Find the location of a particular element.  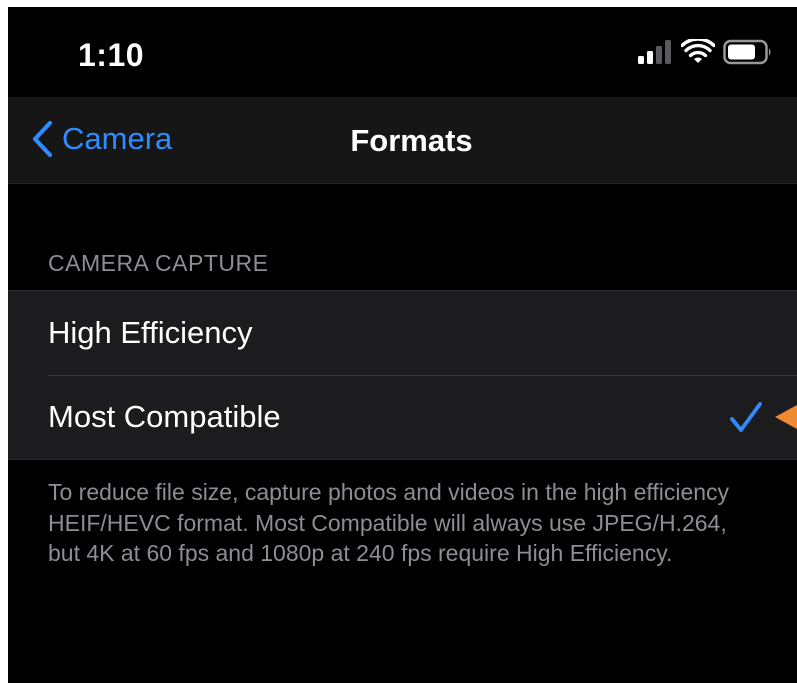

status-time: 1:10 is located at coordinates (111, 55).